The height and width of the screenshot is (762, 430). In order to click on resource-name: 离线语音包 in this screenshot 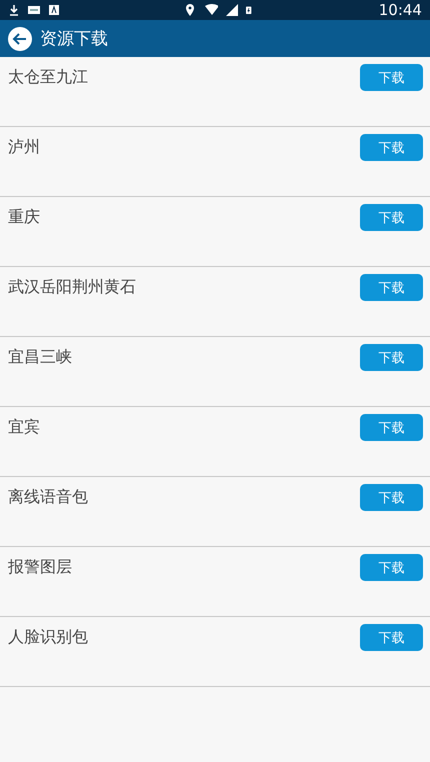, I will do `click(48, 497)`.